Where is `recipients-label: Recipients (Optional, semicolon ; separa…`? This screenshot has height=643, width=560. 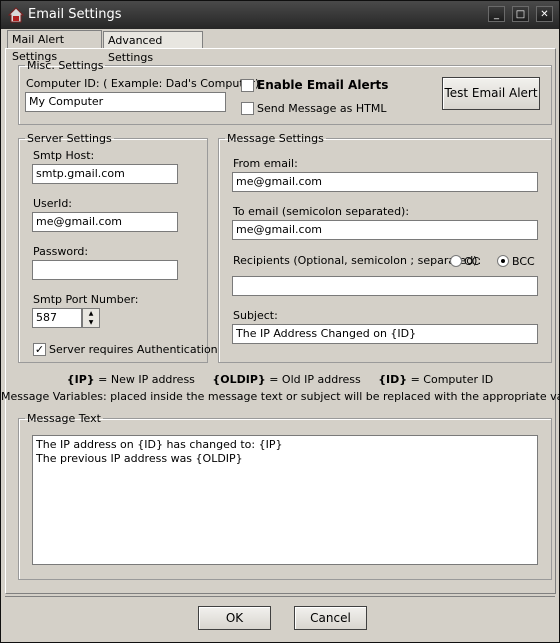
recipients-label: Recipients (Optional, semicolon ; separa… is located at coordinates (357, 260).